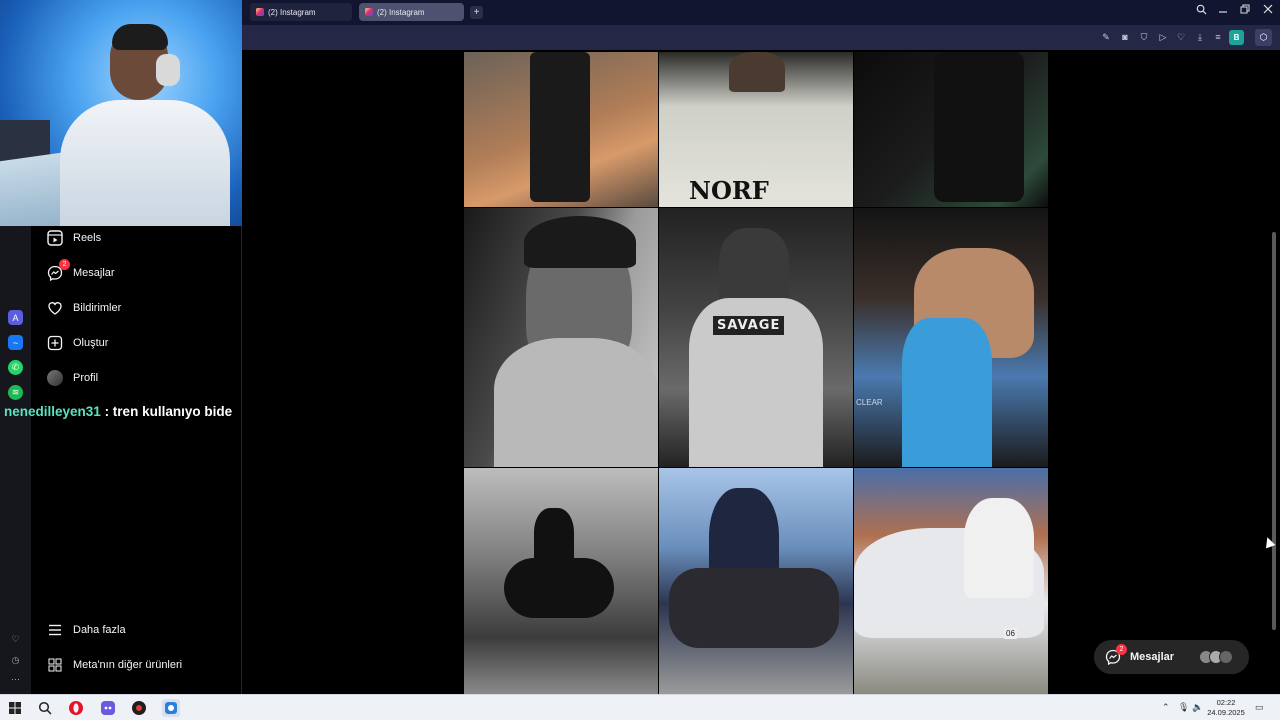 Image resolution: width=1280 pixels, height=720 pixels. Describe the element at coordinates (55, 665) in the screenshot. I see `grid-icon` at that location.